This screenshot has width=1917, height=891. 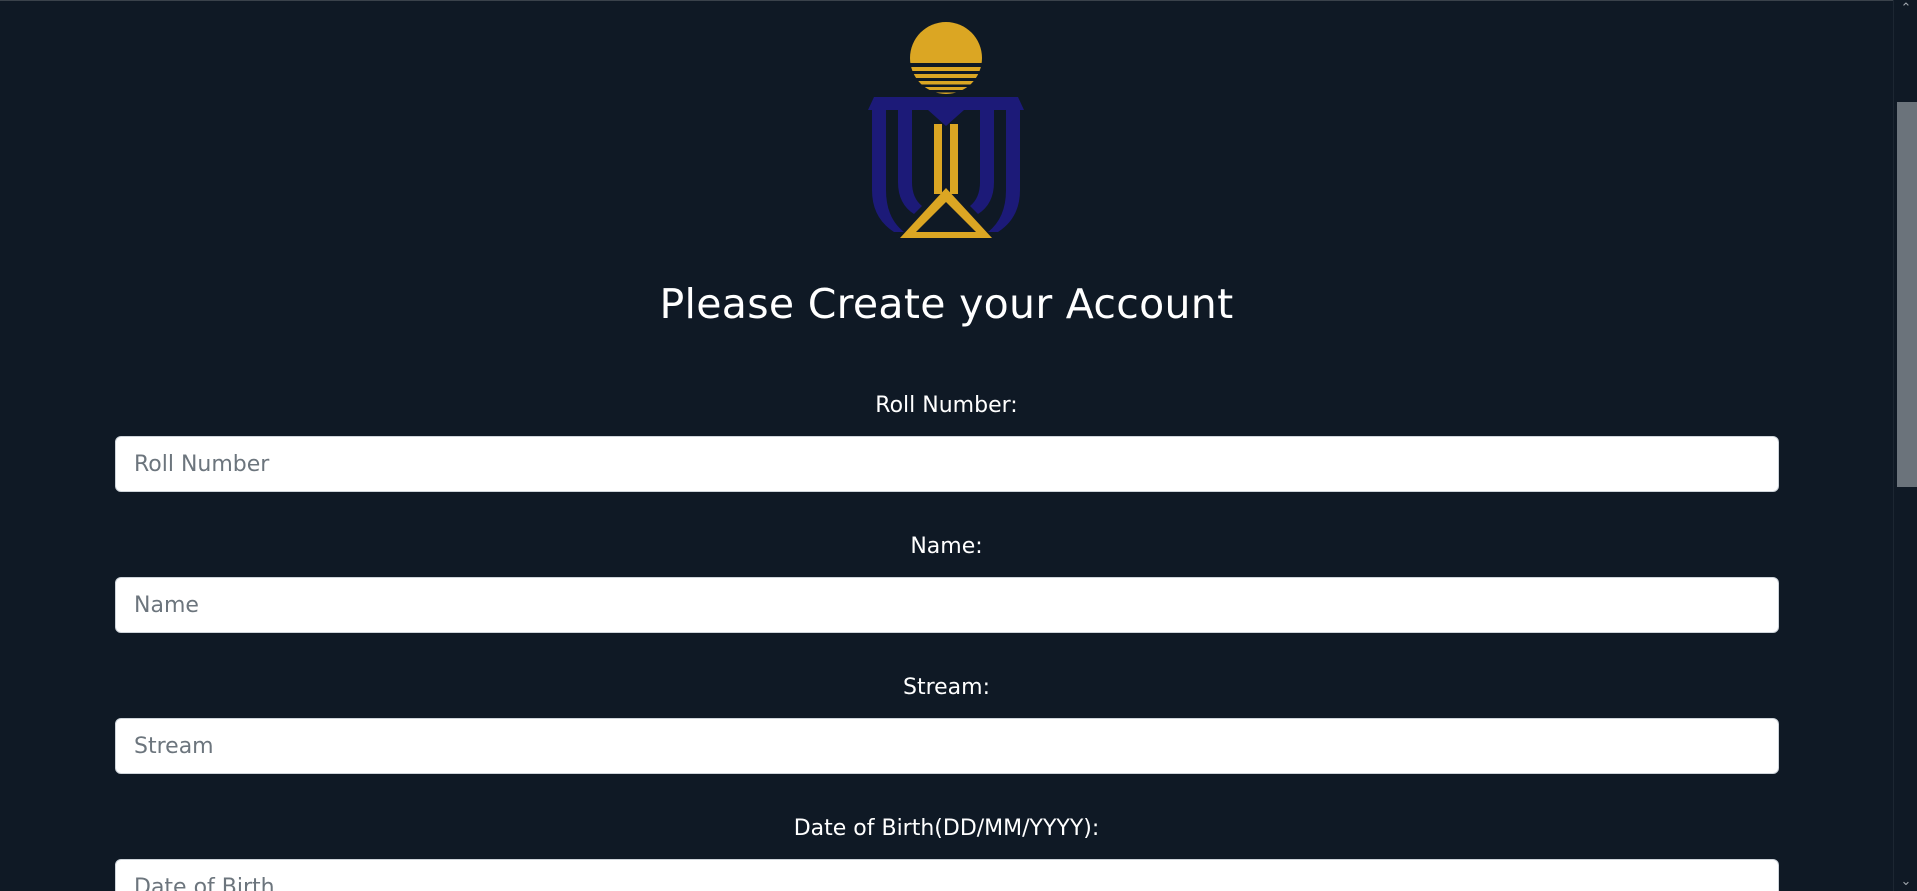 What do you see at coordinates (947, 605) in the screenshot?
I see `name-input` at bounding box center [947, 605].